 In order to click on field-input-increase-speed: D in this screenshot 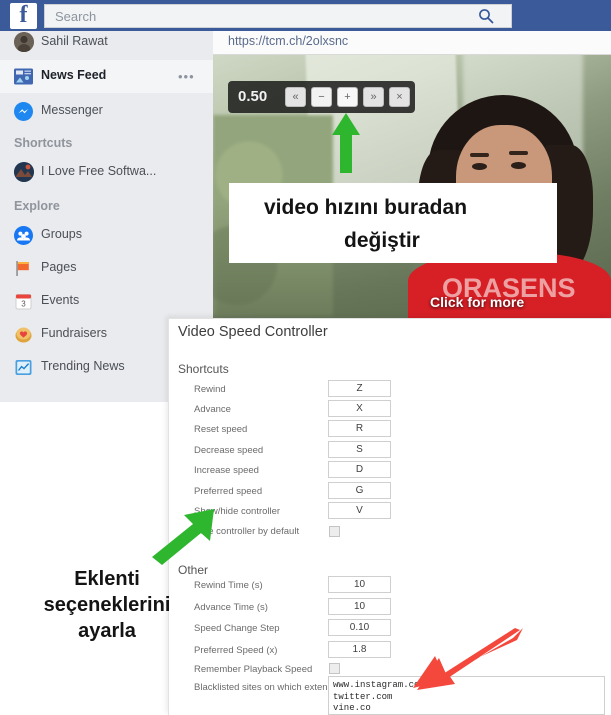, I will do `click(359, 469)`.